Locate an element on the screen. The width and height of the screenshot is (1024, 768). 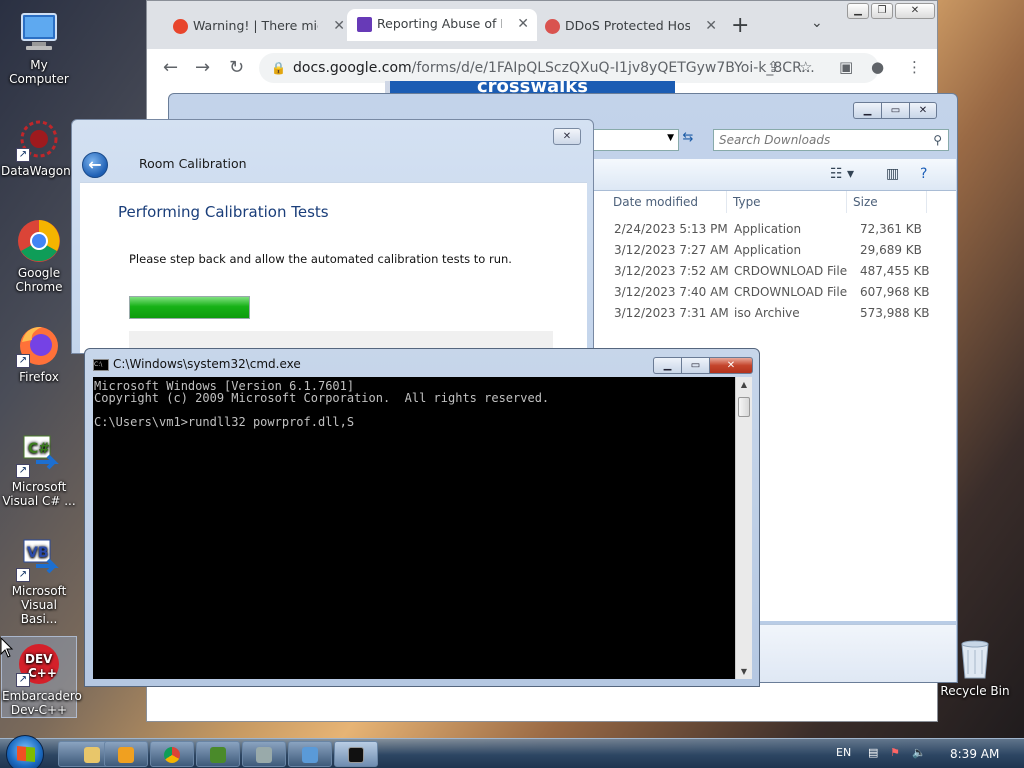
profile-avatar-icon: ● is located at coordinates (877, 67).